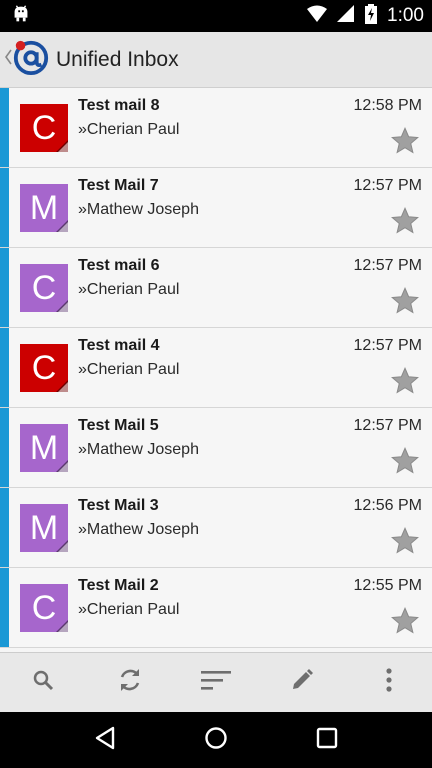 The width and height of the screenshot is (432, 768). I want to click on message-subject: Test mail 4, so click(119, 345).